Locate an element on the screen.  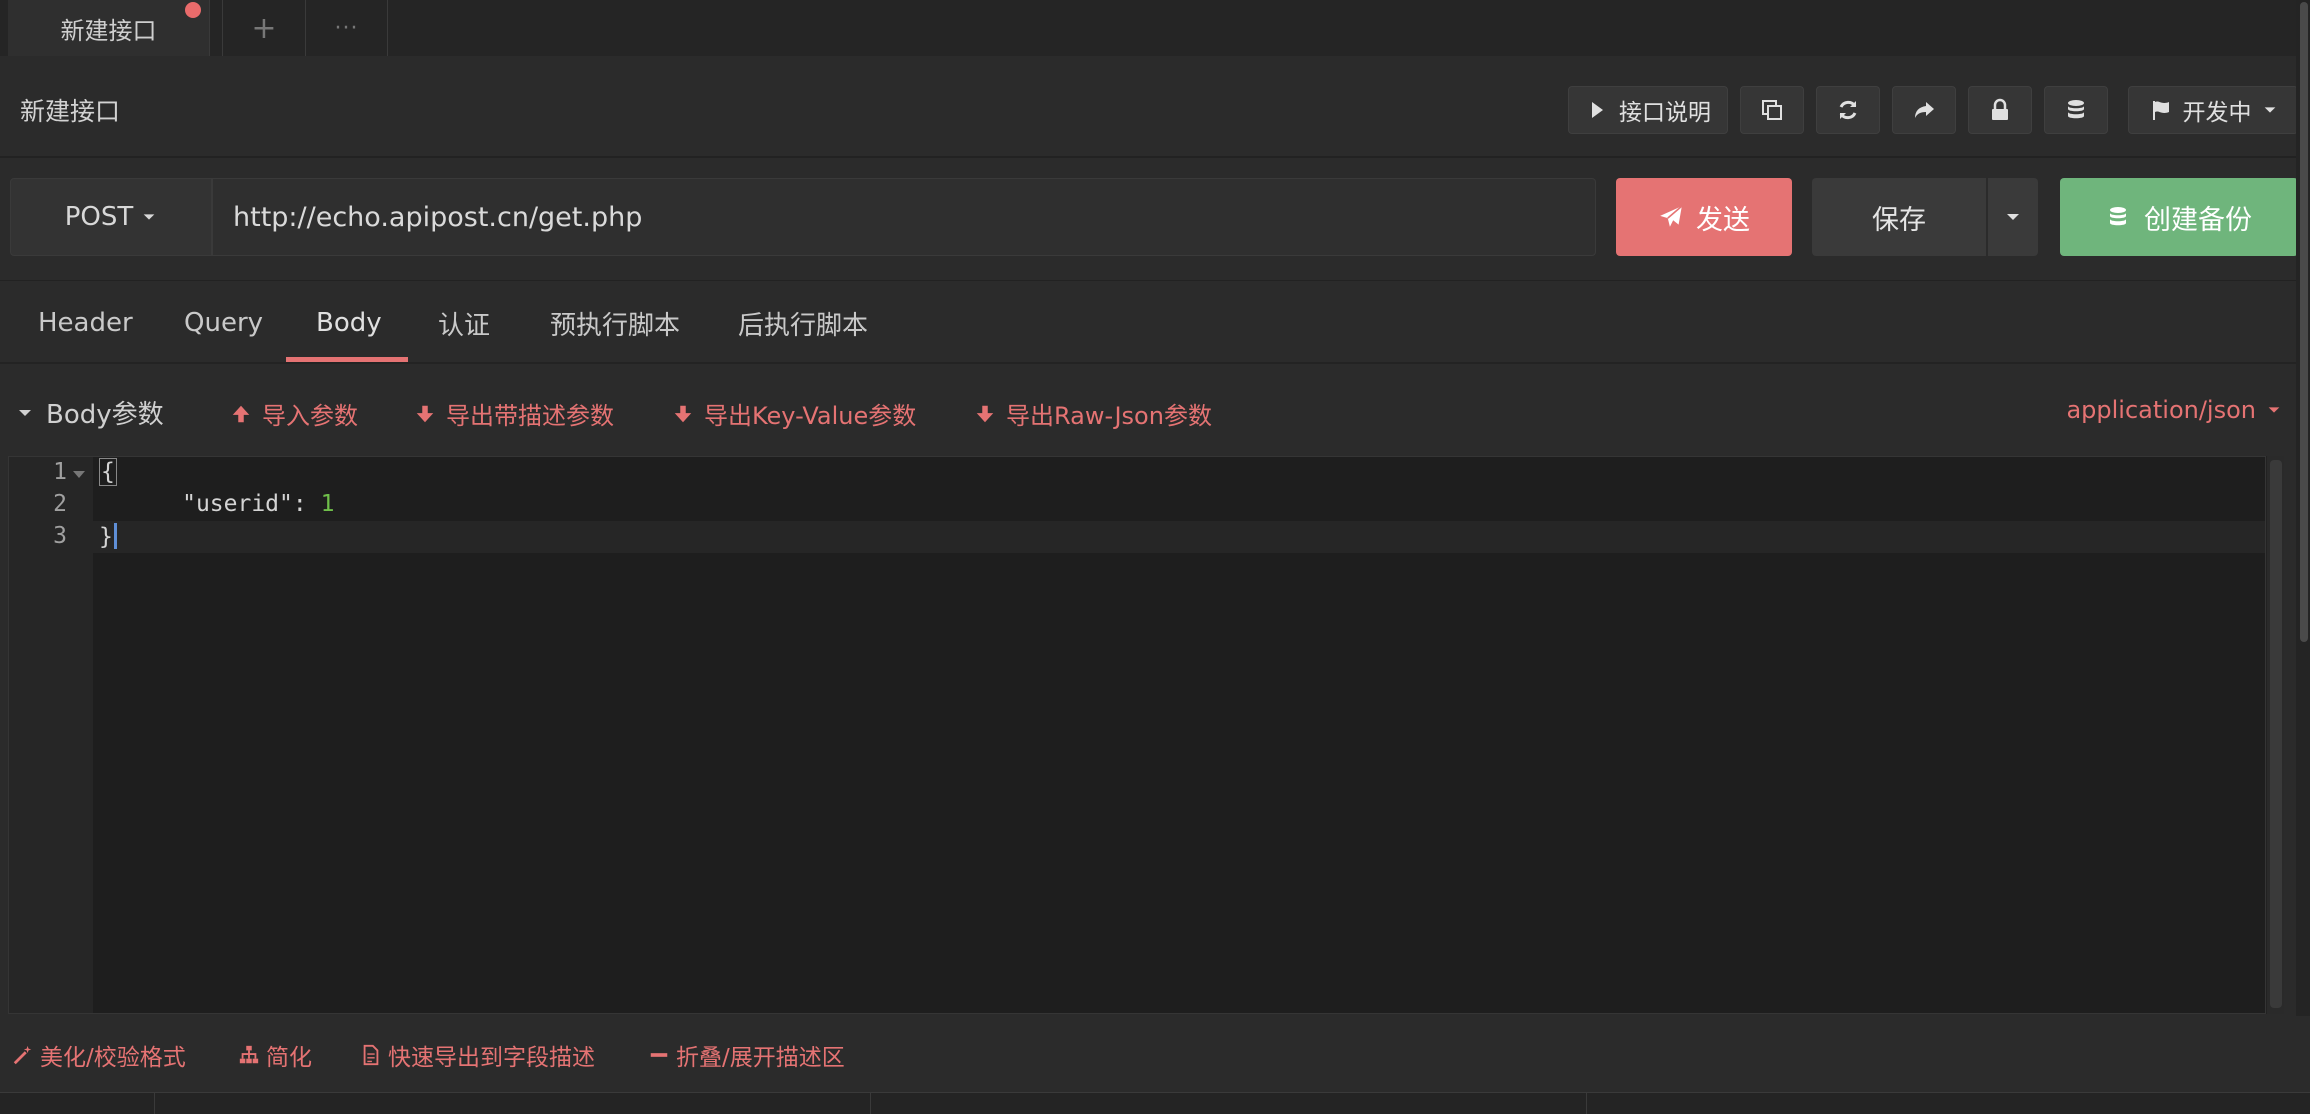
tab-pre-script: 预执行脚本 is located at coordinates (615, 323).